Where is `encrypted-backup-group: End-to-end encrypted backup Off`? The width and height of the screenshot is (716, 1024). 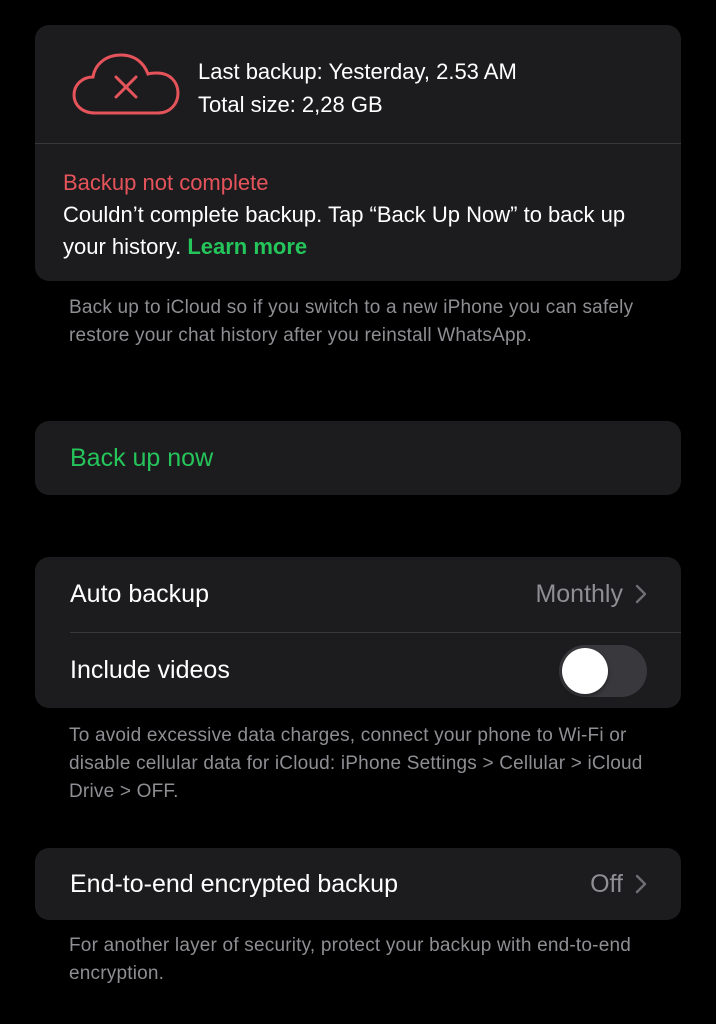
encrypted-backup-group: End-to-end encrypted backup Off is located at coordinates (358, 884).